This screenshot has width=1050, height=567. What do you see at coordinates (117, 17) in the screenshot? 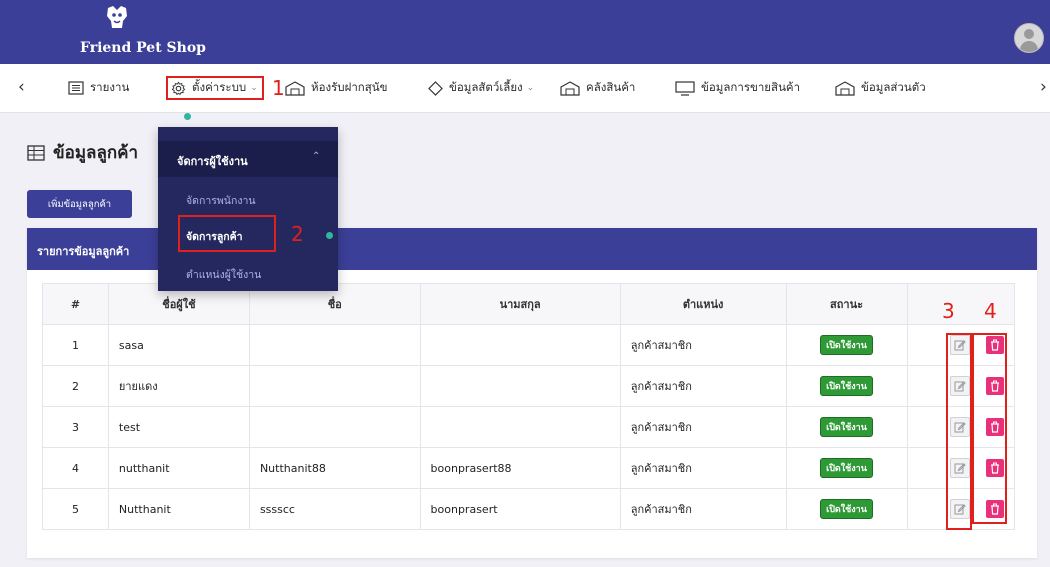
I see `dog-logo-icon` at bounding box center [117, 17].